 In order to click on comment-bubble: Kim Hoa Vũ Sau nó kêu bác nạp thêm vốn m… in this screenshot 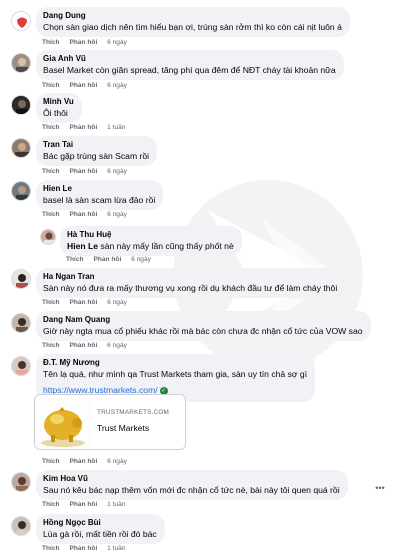, I will do `click(192, 485)`.